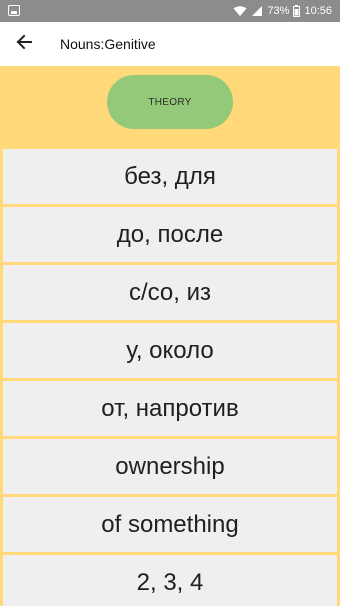  Describe the element at coordinates (170, 524) in the screenshot. I see `list-item: of something` at that location.